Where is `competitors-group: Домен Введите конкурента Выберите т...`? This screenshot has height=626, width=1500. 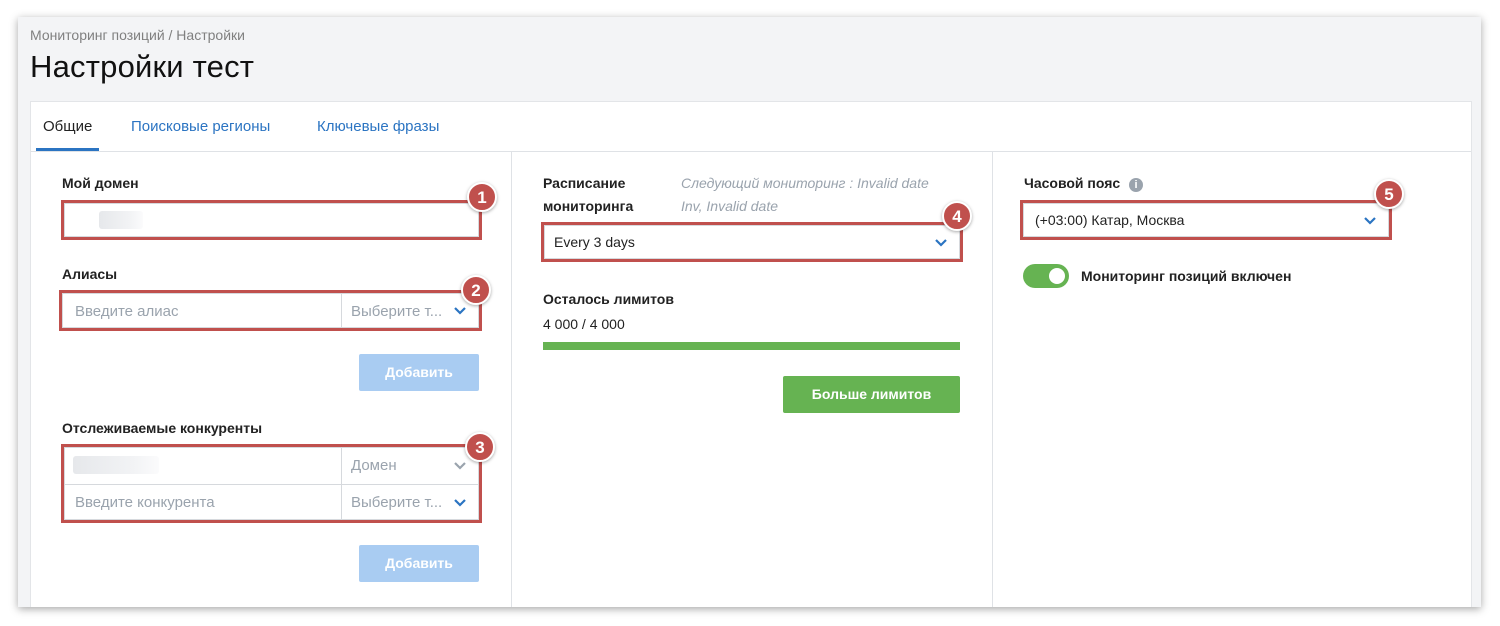 competitors-group: Домен Введите конкурента Выберите т... is located at coordinates (271, 483).